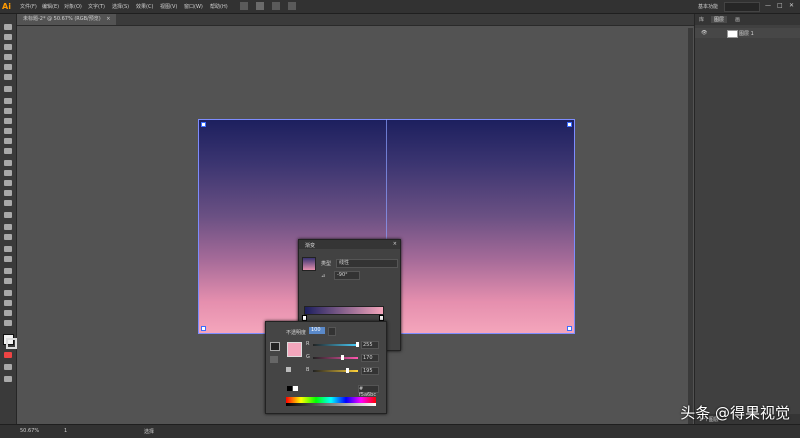 Image resolution: width=800 pixels, height=438 pixels. I want to click on minimize-button: —, so click(768, 5).